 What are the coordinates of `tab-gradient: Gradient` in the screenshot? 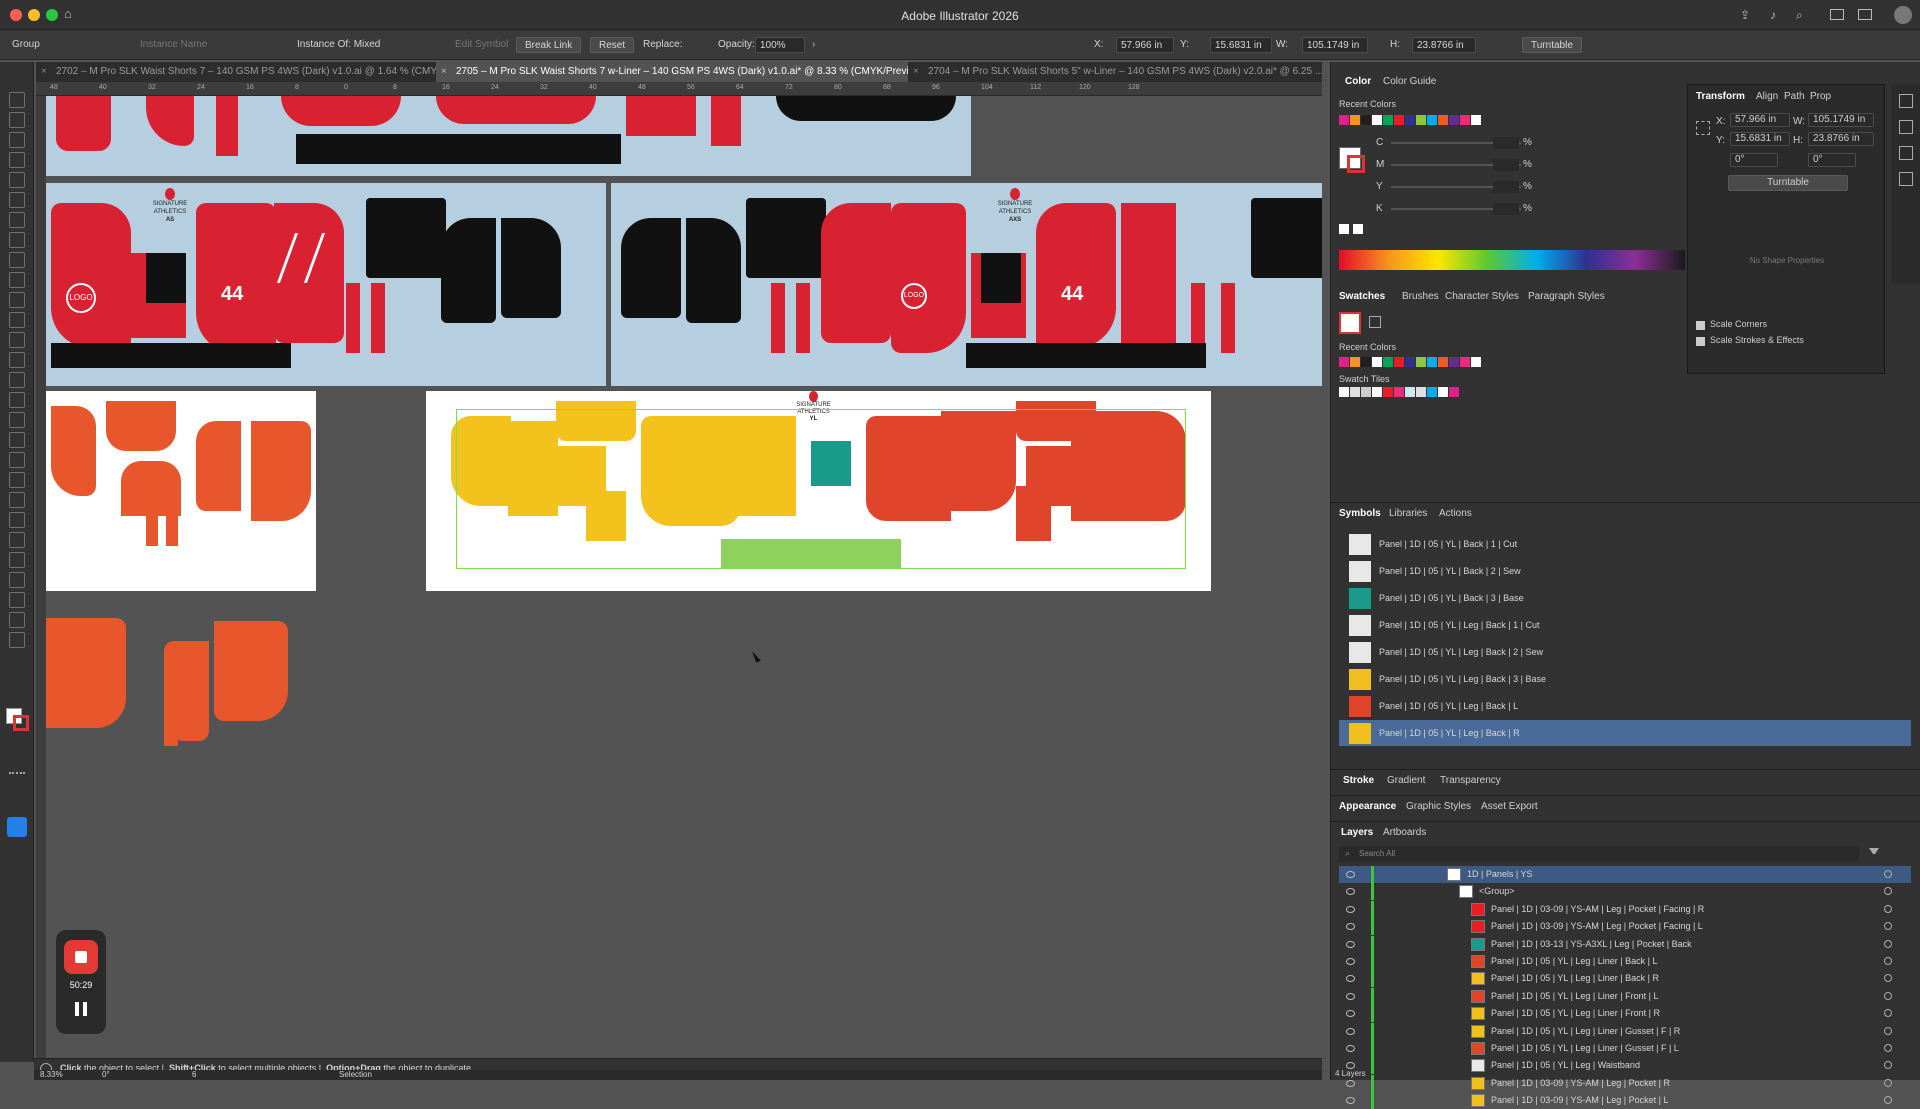 It's located at (1406, 780).